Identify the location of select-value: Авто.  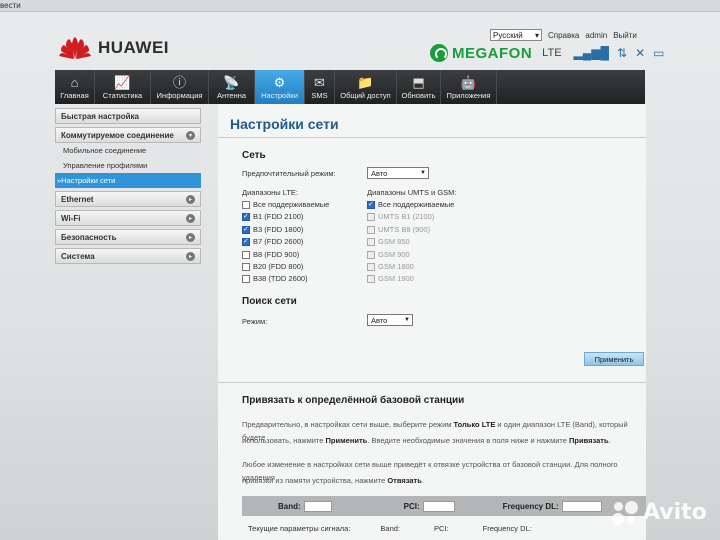
(379, 320).